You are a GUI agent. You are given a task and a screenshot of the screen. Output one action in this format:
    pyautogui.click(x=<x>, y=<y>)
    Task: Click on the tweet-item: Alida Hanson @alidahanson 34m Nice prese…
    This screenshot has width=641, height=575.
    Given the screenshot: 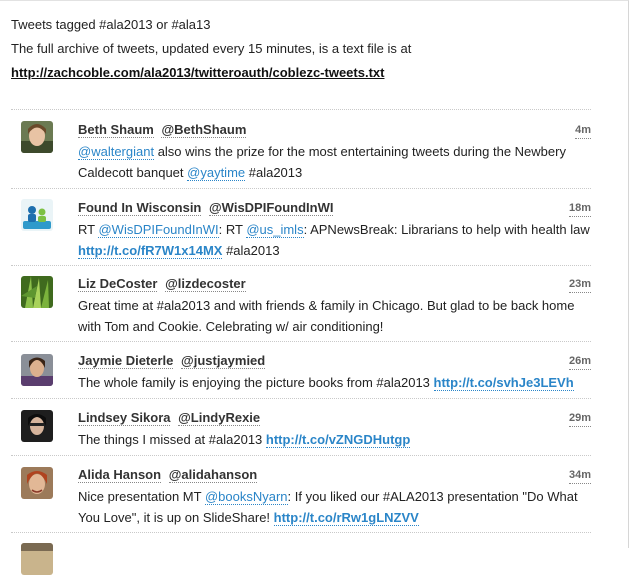 What is the action you would take?
    pyautogui.click(x=301, y=494)
    